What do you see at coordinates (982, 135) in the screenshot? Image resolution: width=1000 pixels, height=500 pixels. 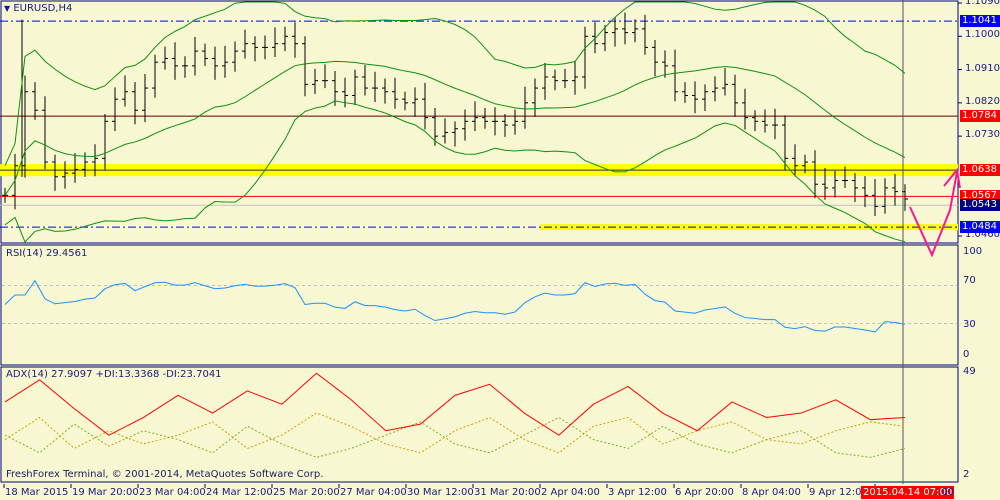 I see `price-tick: 1.0730` at bounding box center [982, 135].